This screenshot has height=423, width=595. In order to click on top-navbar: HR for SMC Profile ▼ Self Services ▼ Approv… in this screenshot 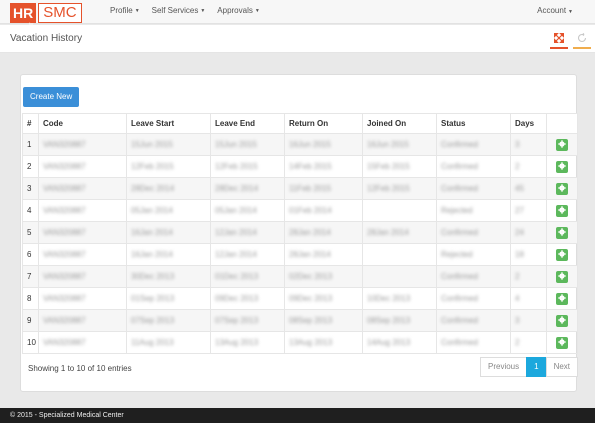, I will do `click(297, 13)`.